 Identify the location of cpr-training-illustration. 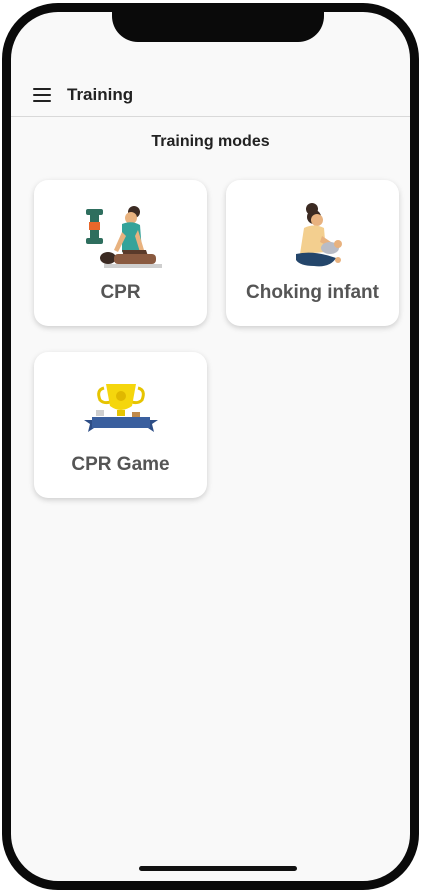
(124, 237).